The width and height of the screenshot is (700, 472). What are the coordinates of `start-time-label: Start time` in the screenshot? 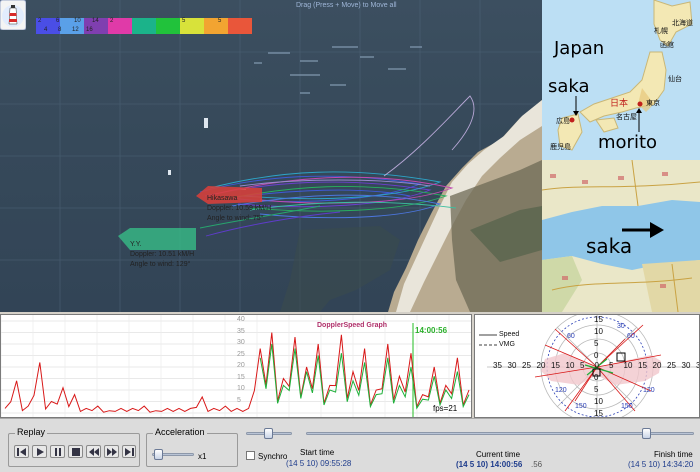 It's located at (317, 452).